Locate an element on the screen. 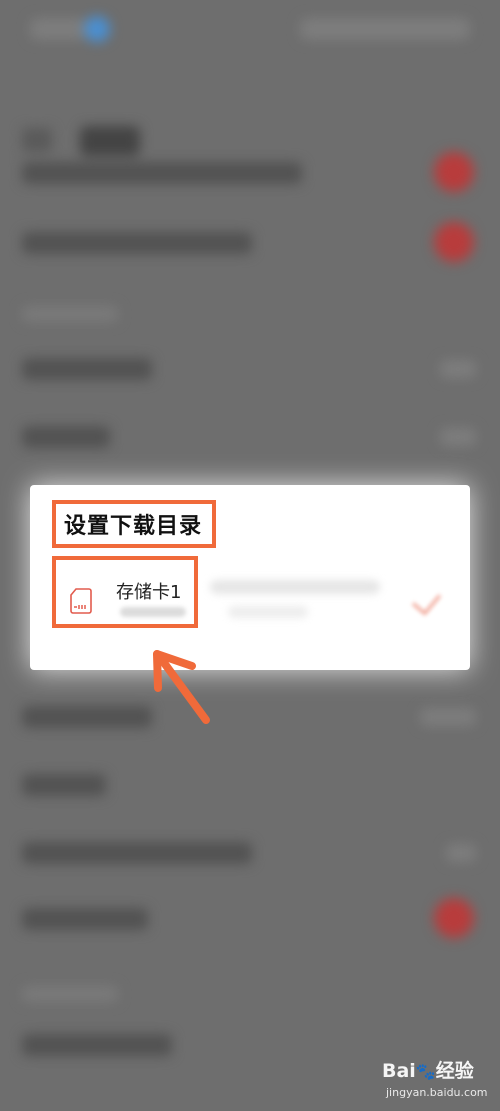 The image size is (500, 1111). status-bar is located at coordinates (250, 30).